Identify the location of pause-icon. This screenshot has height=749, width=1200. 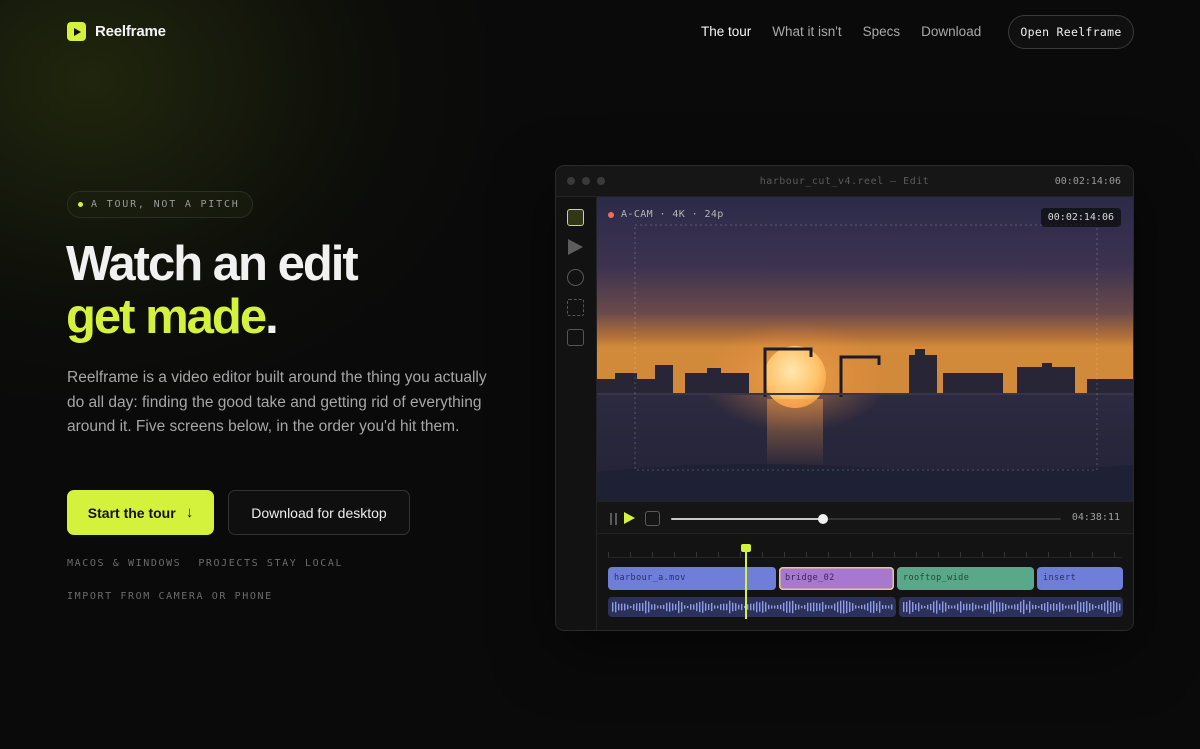
(613, 519).